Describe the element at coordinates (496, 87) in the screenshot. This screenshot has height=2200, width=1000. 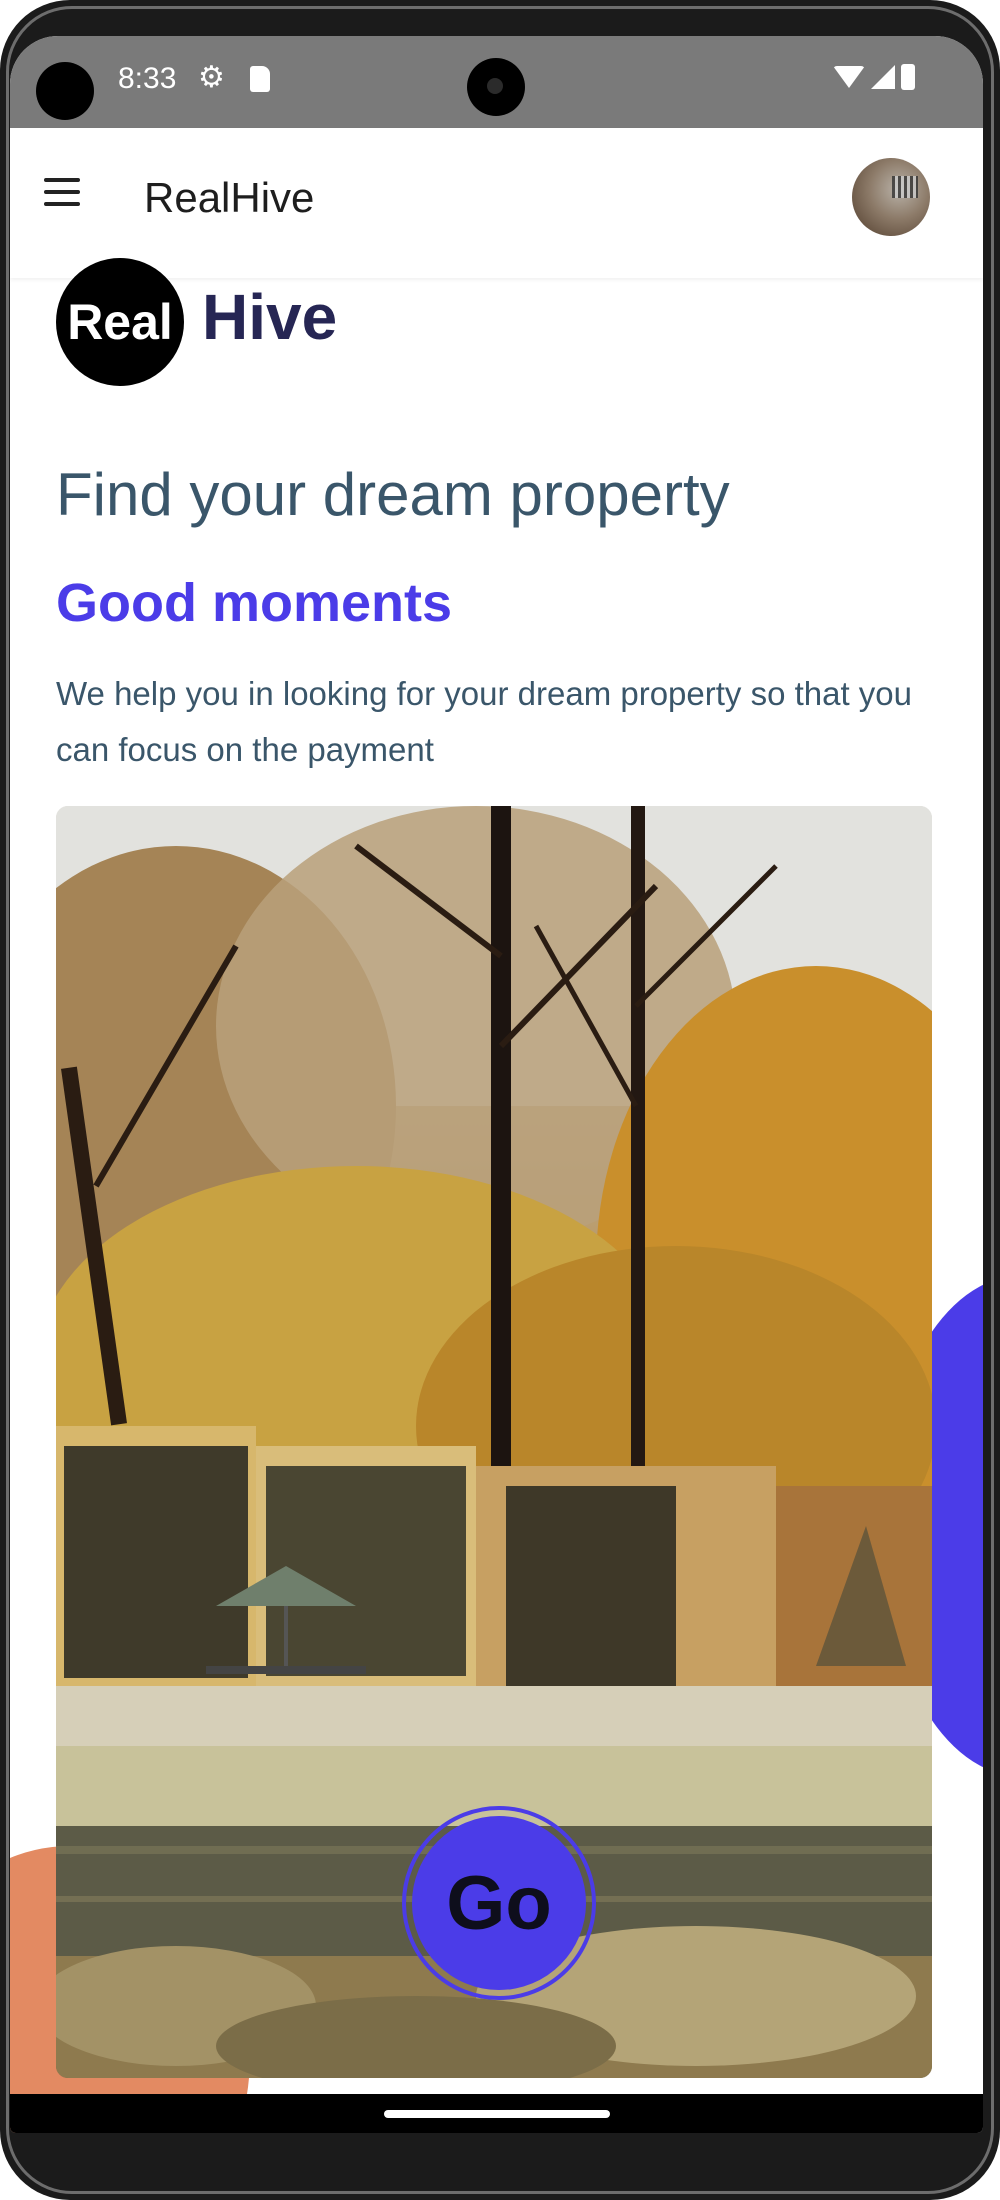
I see `front-camera` at that location.